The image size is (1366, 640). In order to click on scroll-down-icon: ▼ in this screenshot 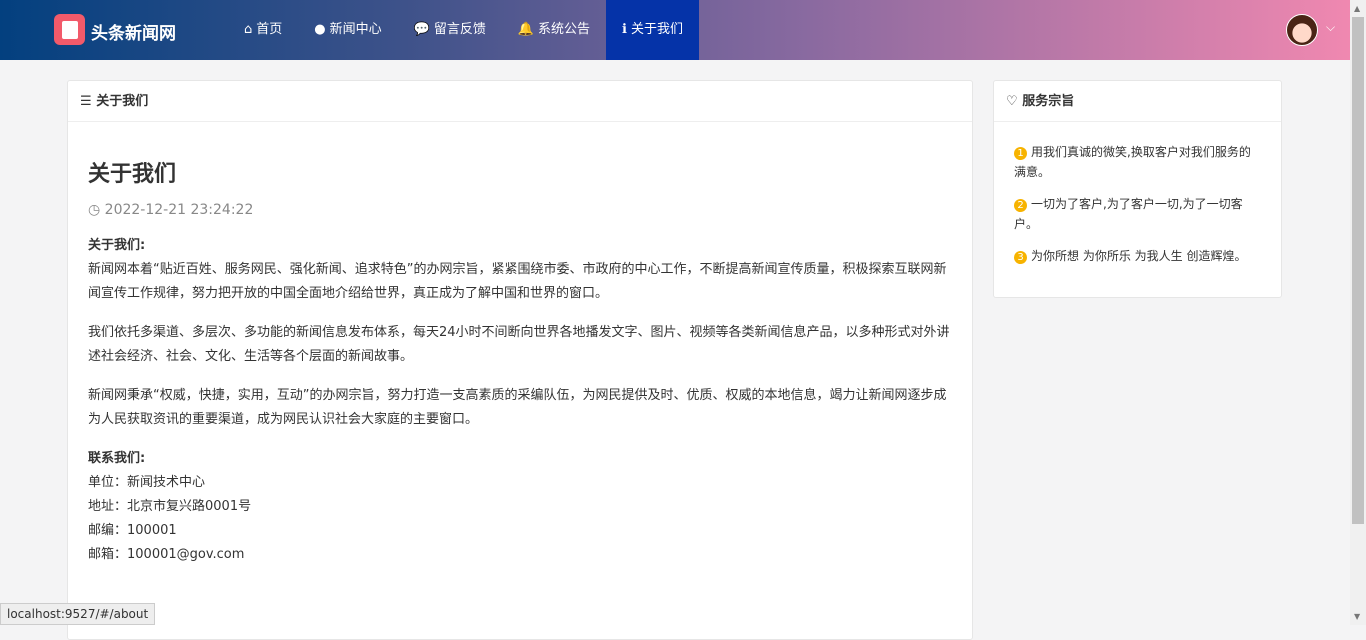, I will do `click(1357, 616)`.